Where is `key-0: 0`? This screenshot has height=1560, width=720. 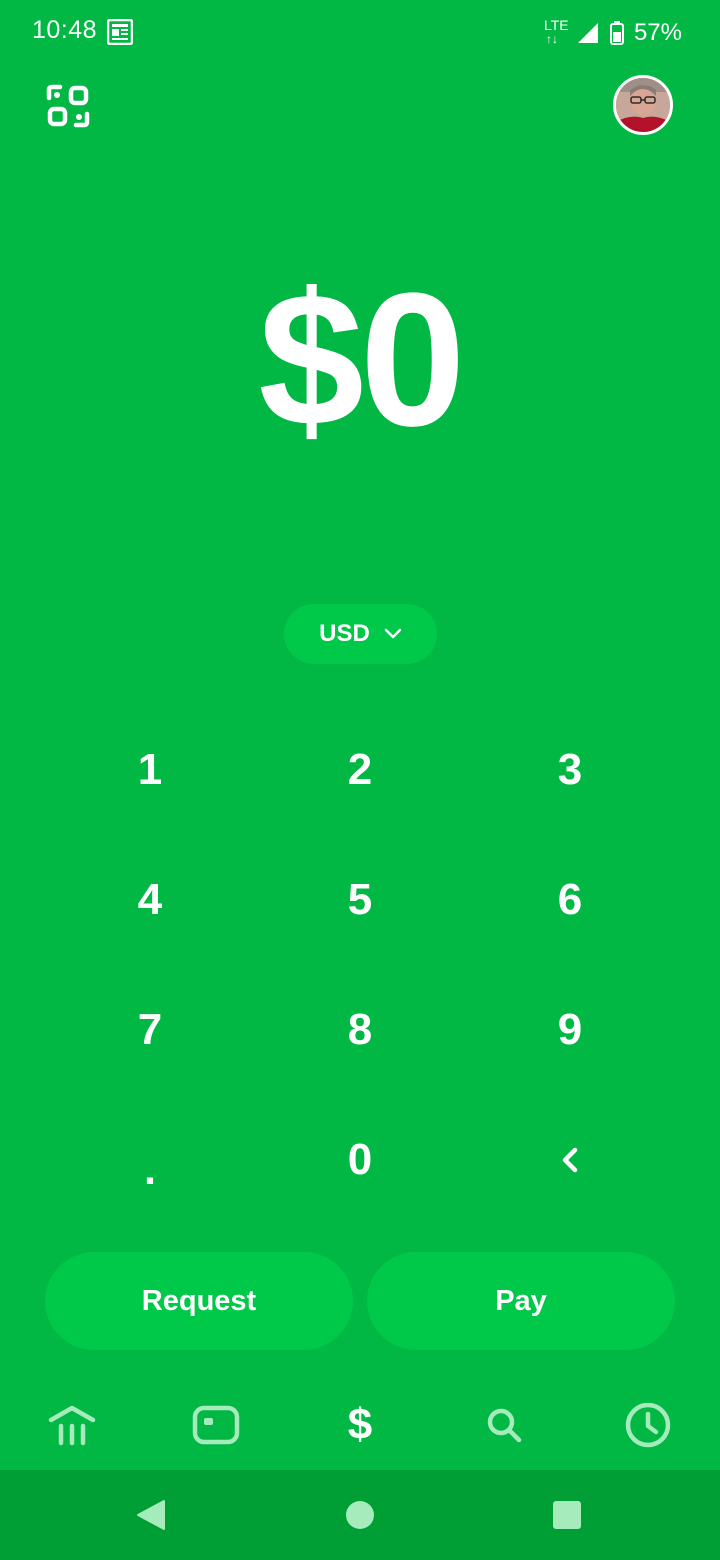 key-0: 0 is located at coordinates (360, 1160).